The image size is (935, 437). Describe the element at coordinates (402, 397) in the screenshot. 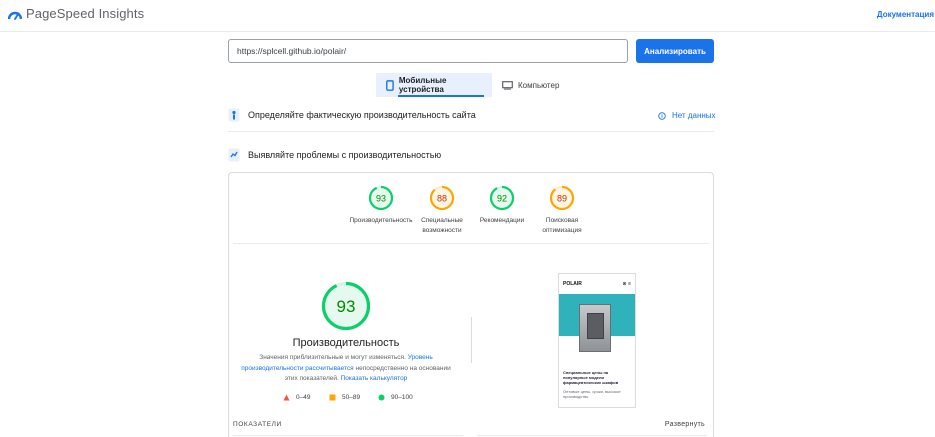

I see `legend-label: 90–100` at that location.